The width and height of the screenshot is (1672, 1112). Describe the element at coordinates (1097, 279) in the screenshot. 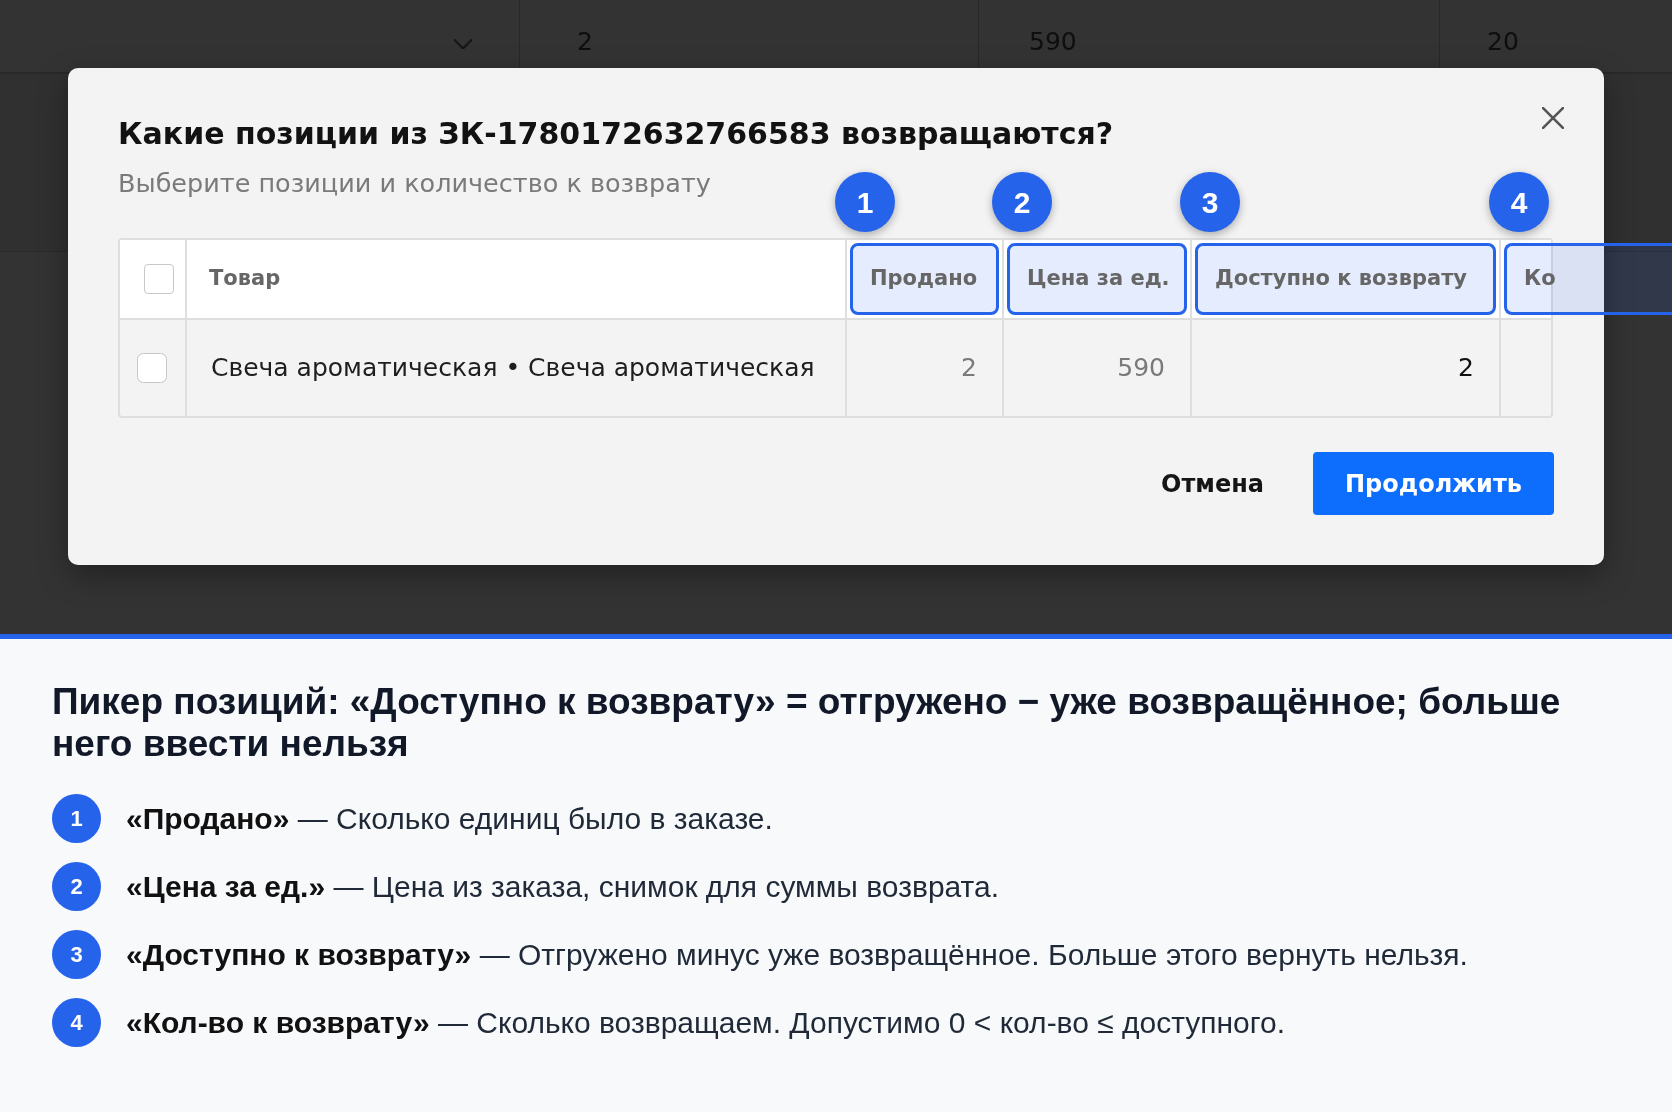

I see `column-header: Цена за ед.` at that location.